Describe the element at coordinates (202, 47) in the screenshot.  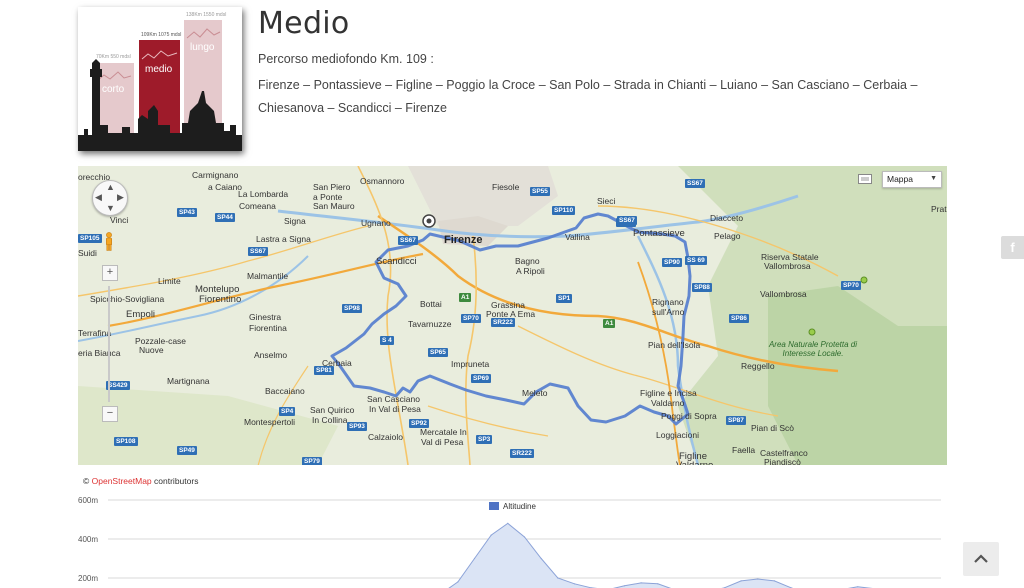
I see `logo-lungo-label: lungo` at that location.